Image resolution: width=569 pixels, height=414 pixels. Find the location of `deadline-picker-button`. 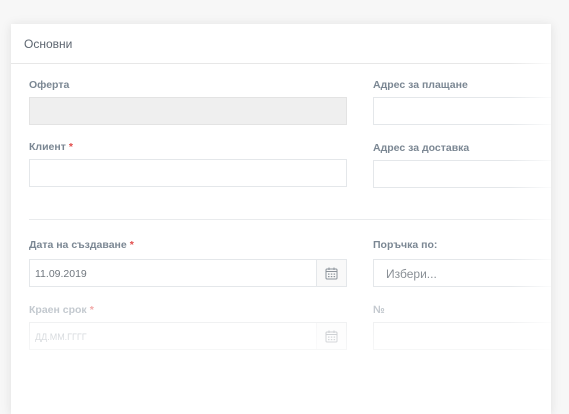

deadline-picker-button is located at coordinates (331, 336).